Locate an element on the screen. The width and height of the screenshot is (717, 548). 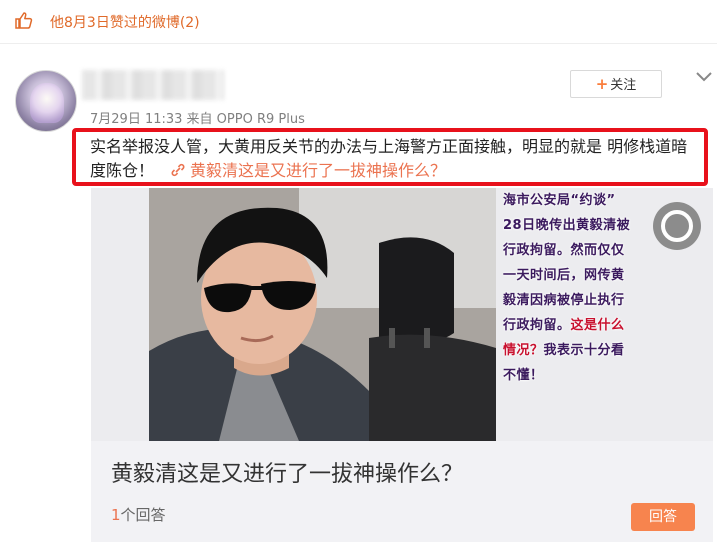
follow-button: + 关注 is located at coordinates (616, 84).